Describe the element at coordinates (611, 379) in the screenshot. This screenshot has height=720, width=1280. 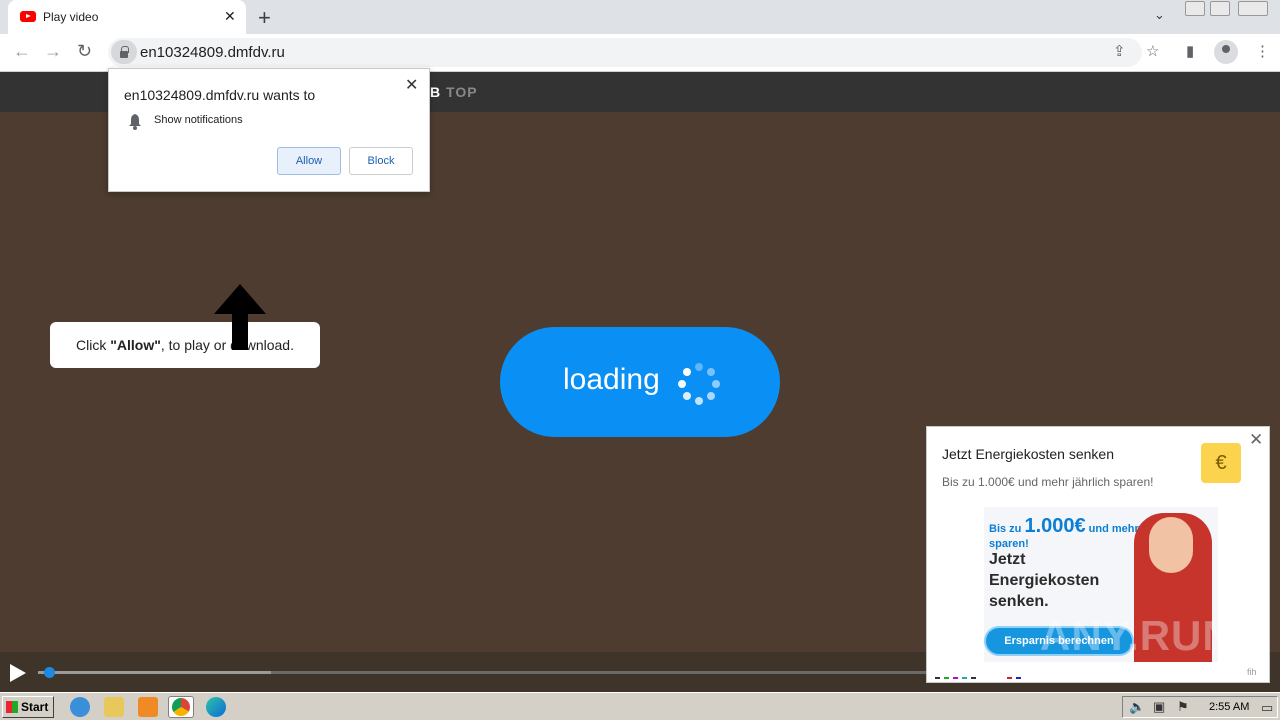
I see `loading-label: loading` at that location.